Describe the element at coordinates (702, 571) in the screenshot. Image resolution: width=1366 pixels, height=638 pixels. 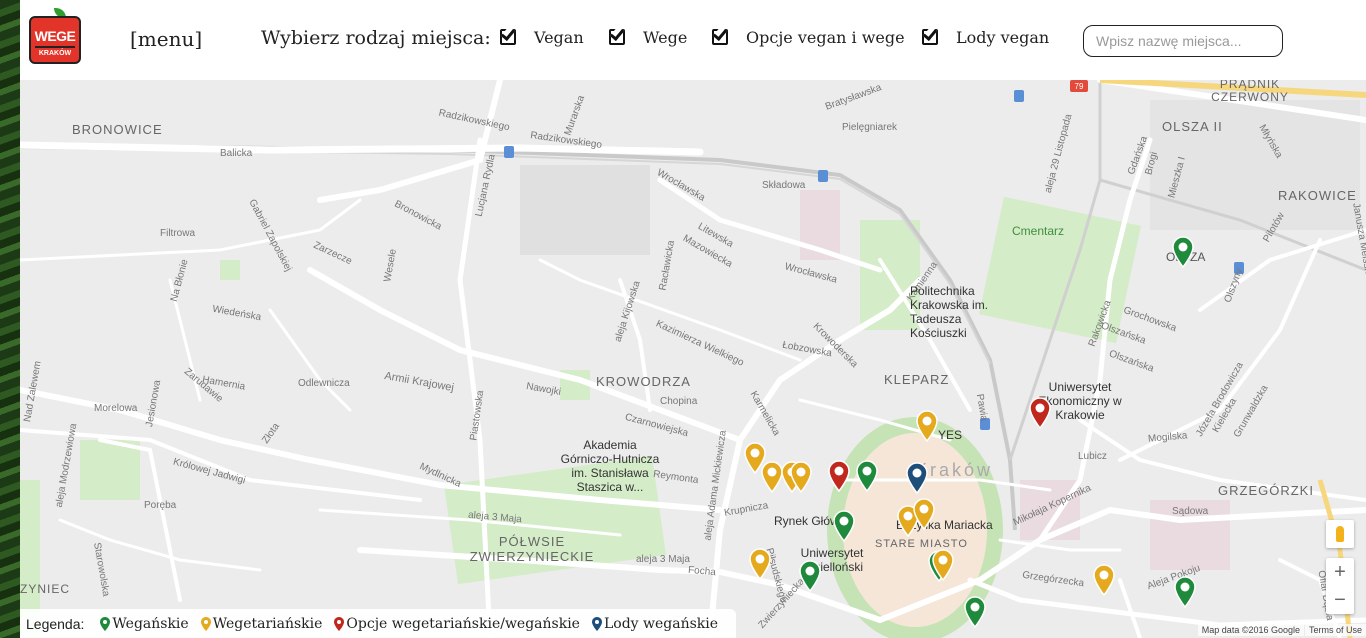
I see `street-label: Focha` at that location.